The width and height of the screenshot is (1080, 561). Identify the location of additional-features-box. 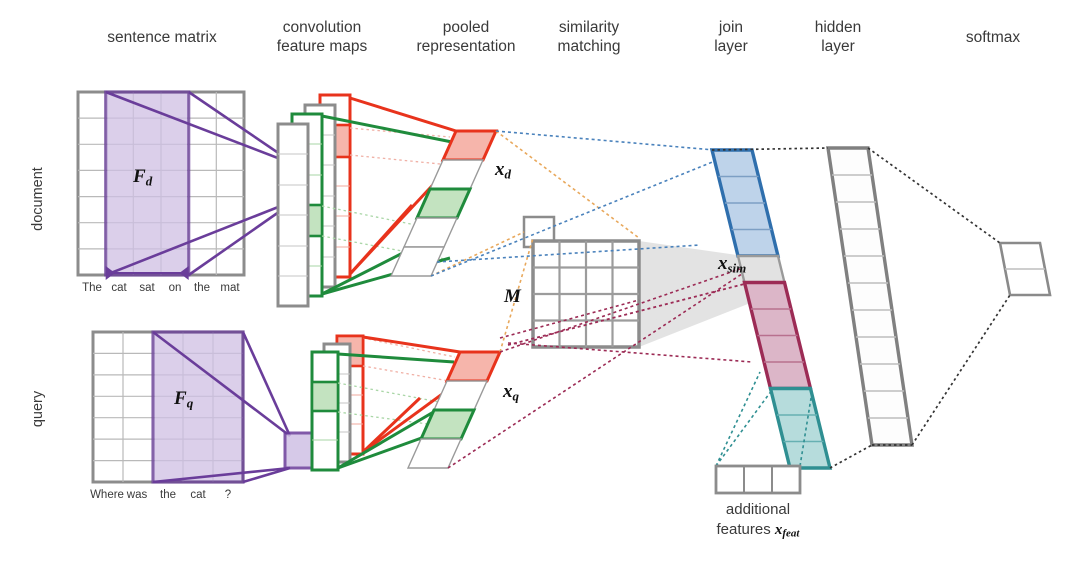
(758, 479).